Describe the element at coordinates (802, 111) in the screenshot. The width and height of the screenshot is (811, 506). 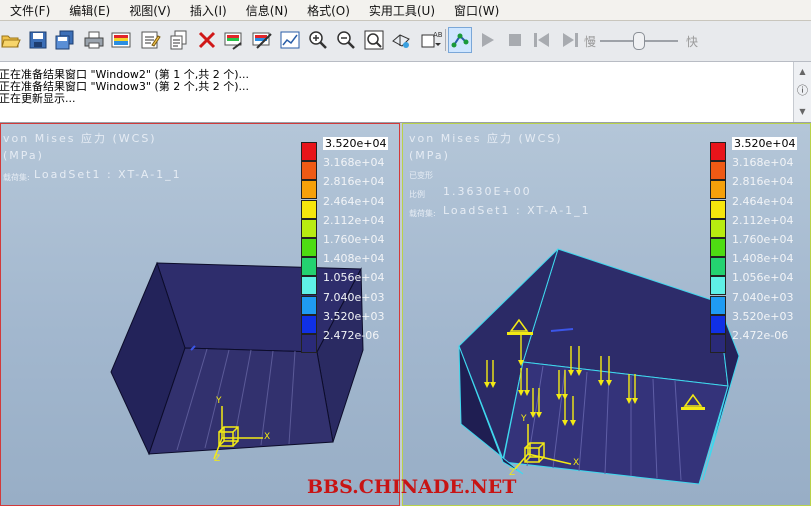
I see `scroll-down-icon: ▼` at that location.